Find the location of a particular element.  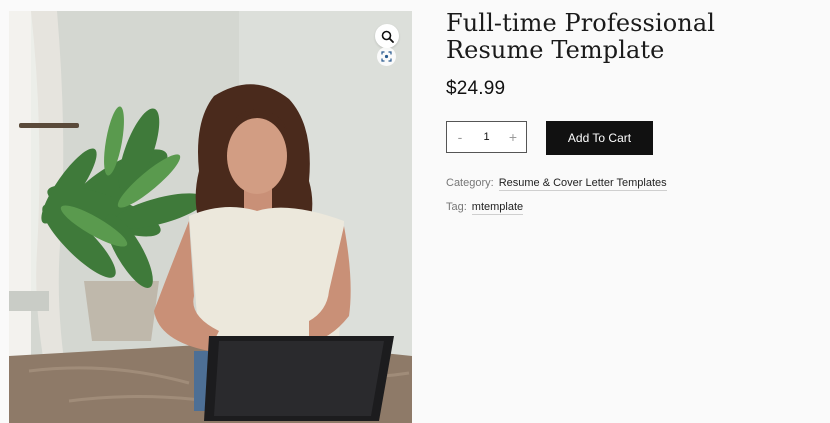

quantity-increment-button: + is located at coordinates (513, 137).